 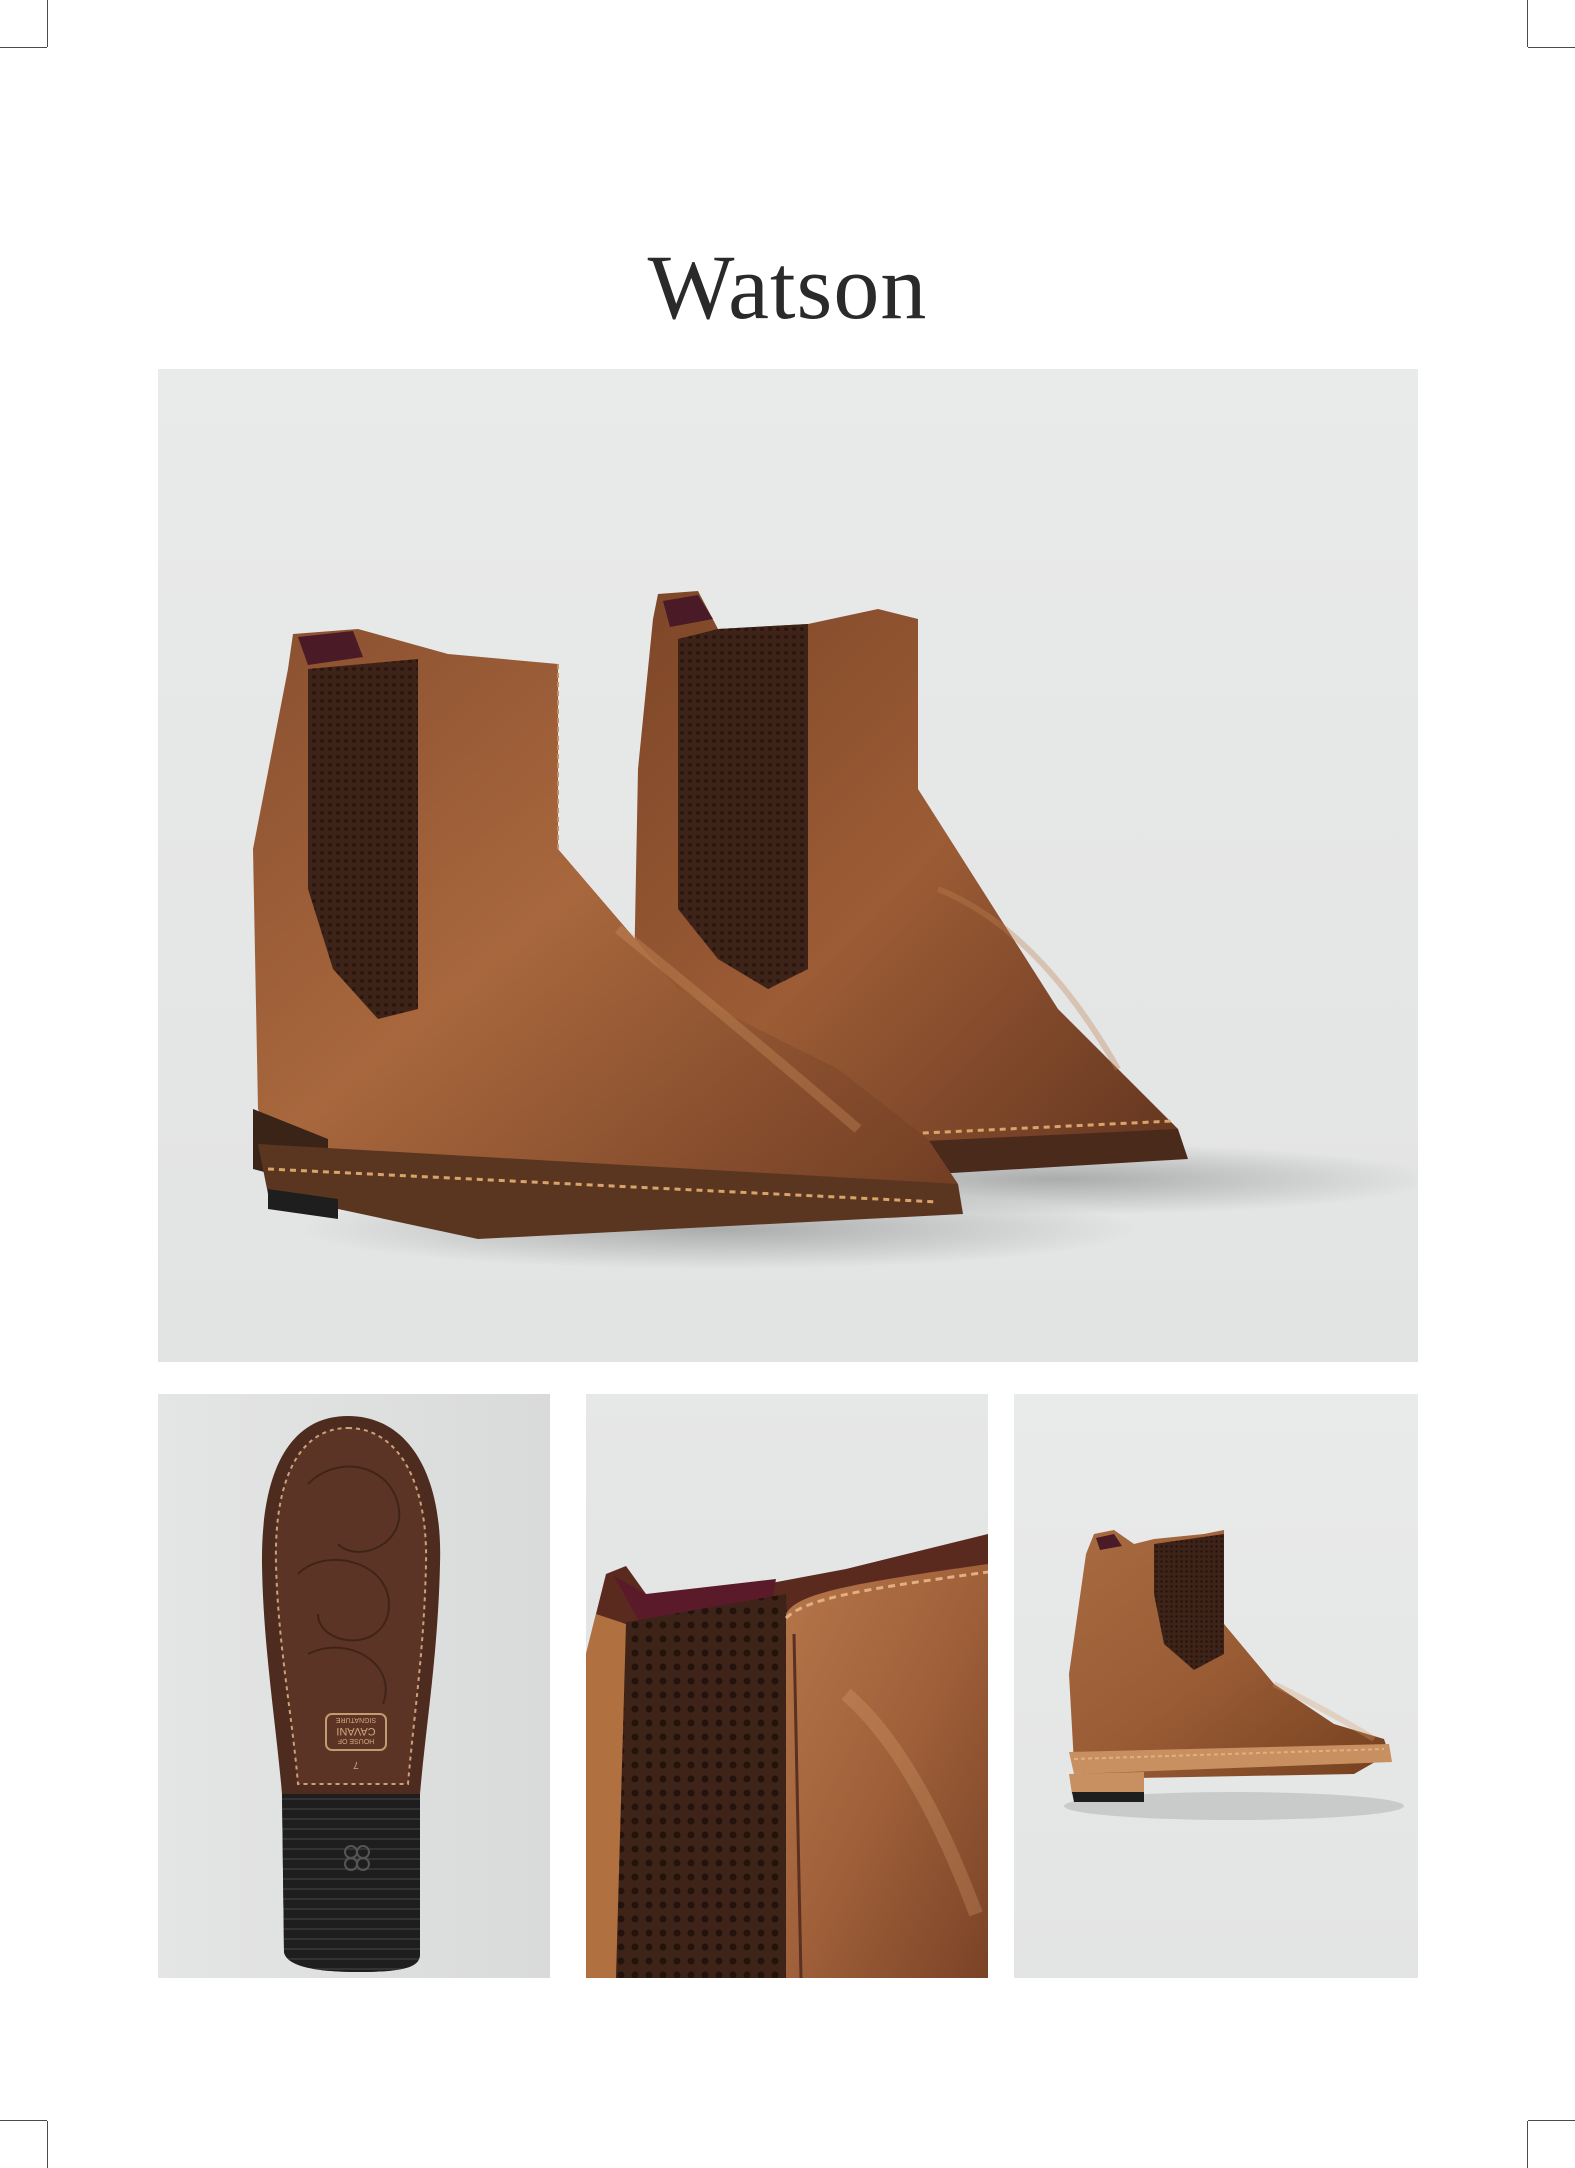 What do you see at coordinates (787, 287) in the screenshot?
I see `page-title: Watson` at bounding box center [787, 287].